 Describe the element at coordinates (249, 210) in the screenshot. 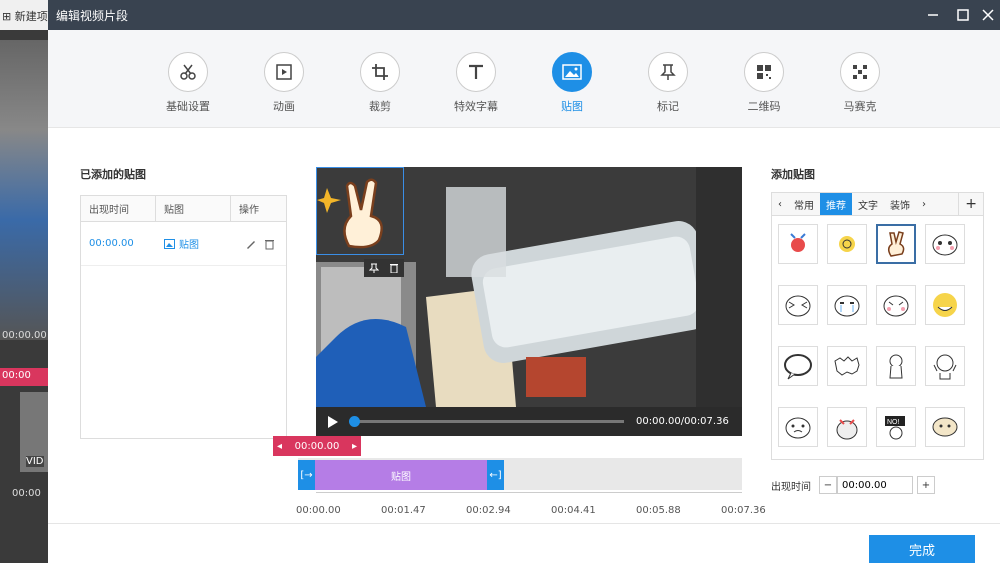

I see `col-actions: 操作` at that location.